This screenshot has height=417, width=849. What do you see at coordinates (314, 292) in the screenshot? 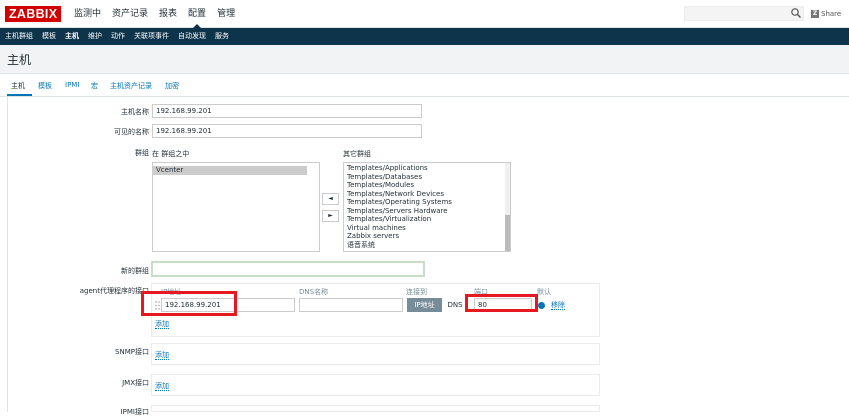
I see `col-dns-header: DNS名称` at bounding box center [314, 292].